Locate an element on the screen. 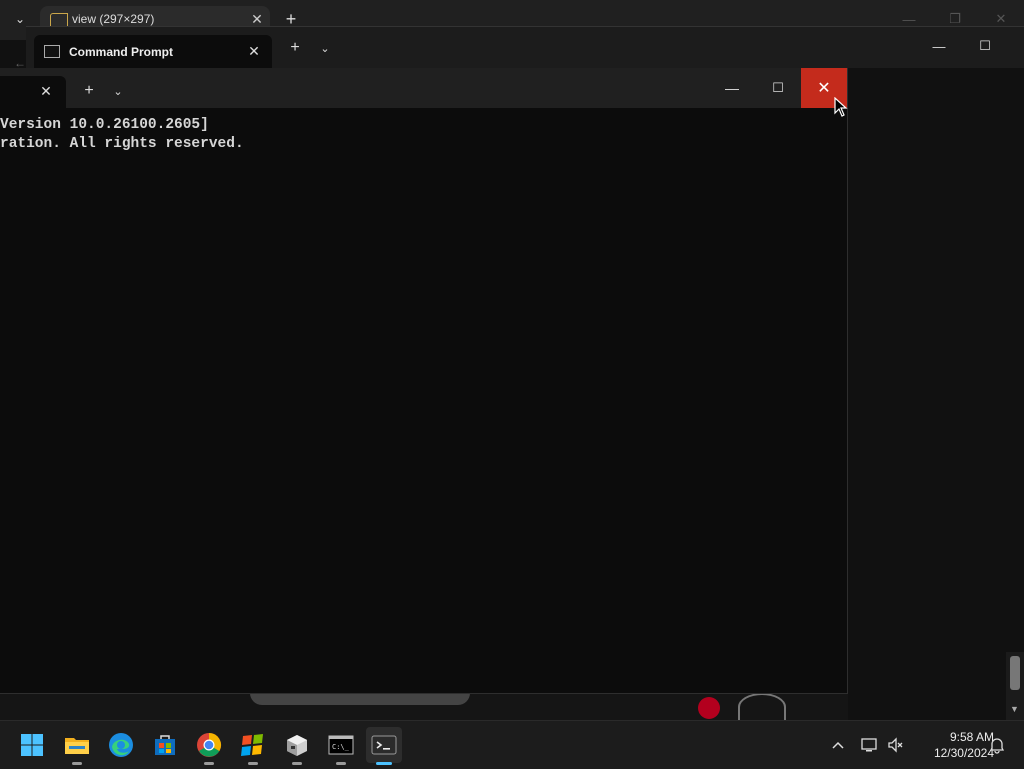 Image resolution: width=1024 pixels, height=769 pixels. edge-icon is located at coordinates (121, 745).